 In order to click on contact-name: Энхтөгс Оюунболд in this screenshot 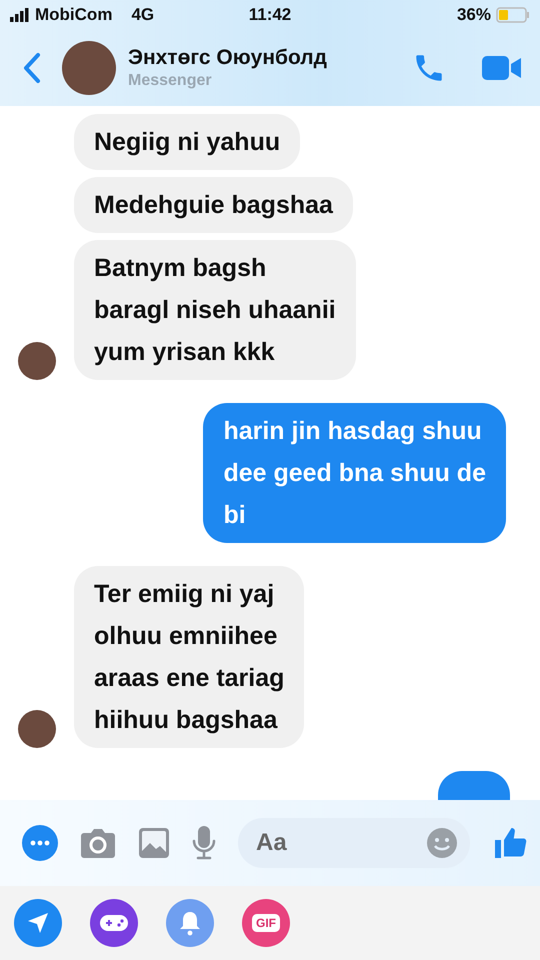, I will do `click(228, 58)`.